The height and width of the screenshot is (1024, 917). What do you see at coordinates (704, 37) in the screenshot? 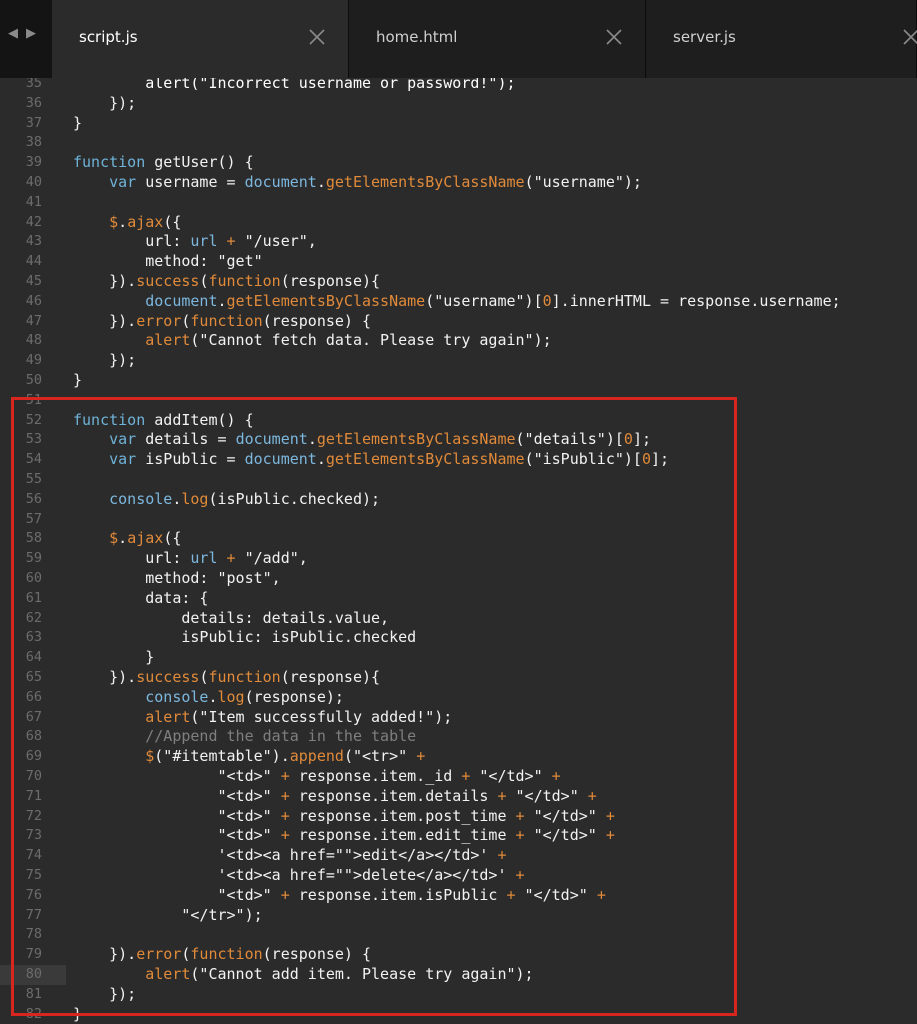
I see `tab-label: server.js` at bounding box center [704, 37].